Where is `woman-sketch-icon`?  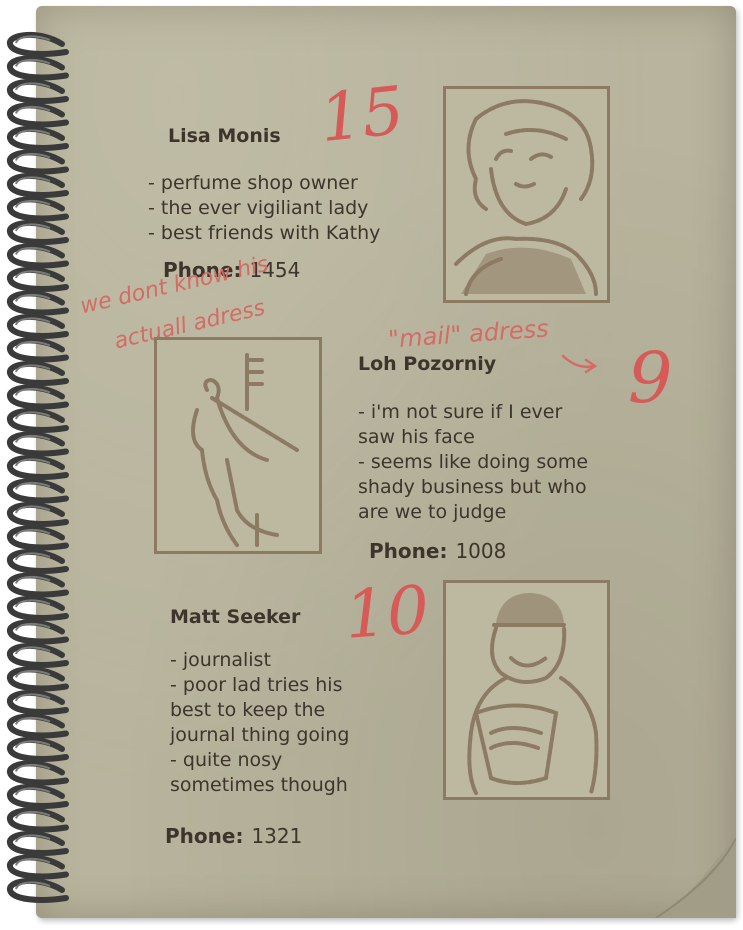 woman-sketch-icon is located at coordinates (526, 197).